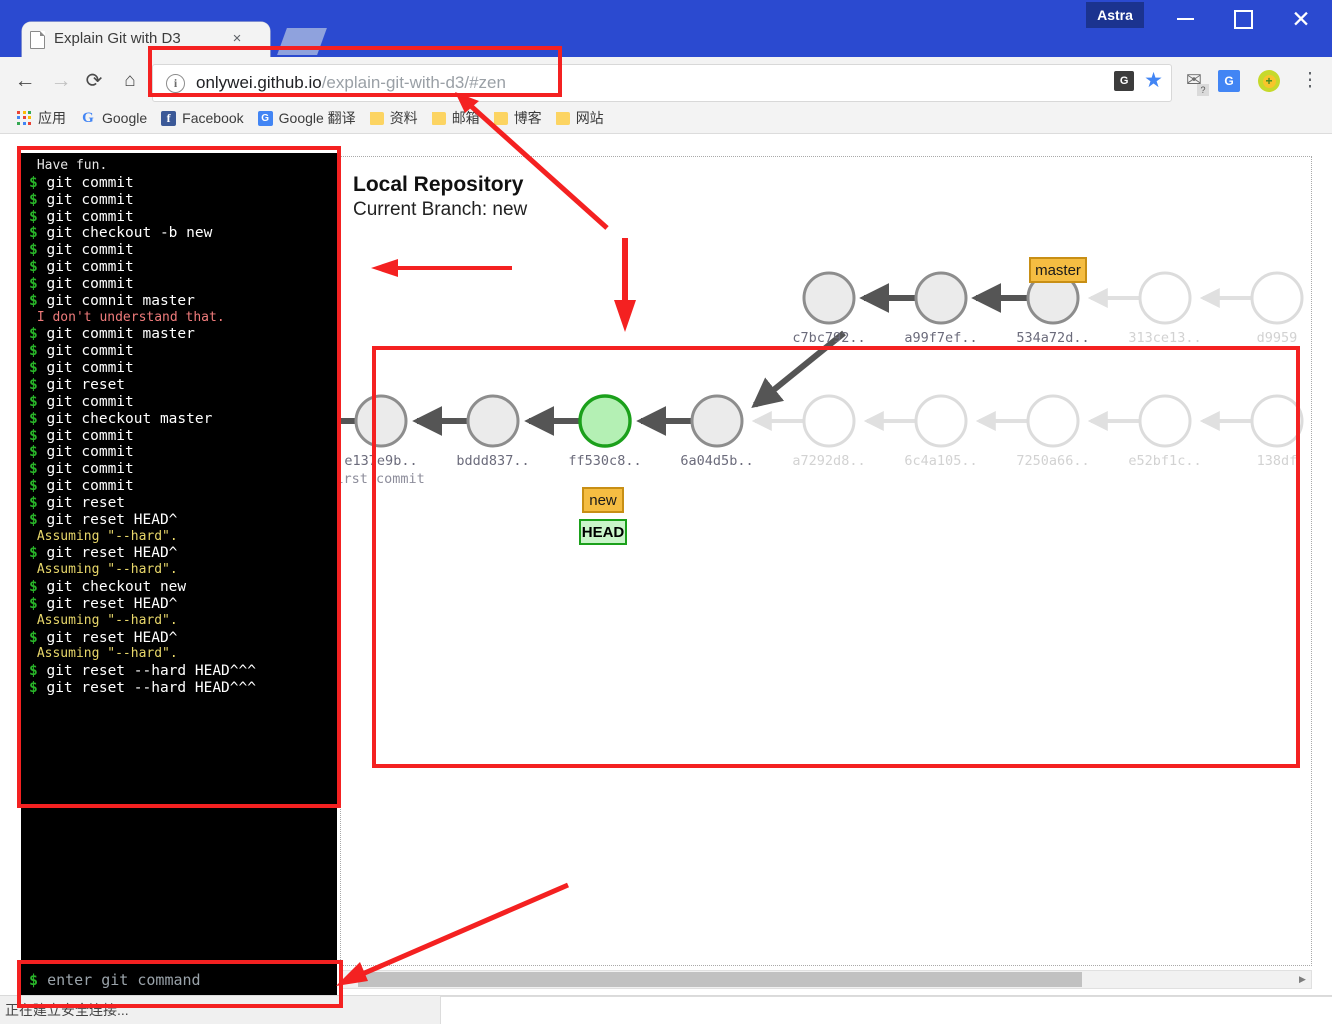  What do you see at coordinates (720, 979) in the screenshot?
I see `scrollbar-thumb` at bounding box center [720, 979].